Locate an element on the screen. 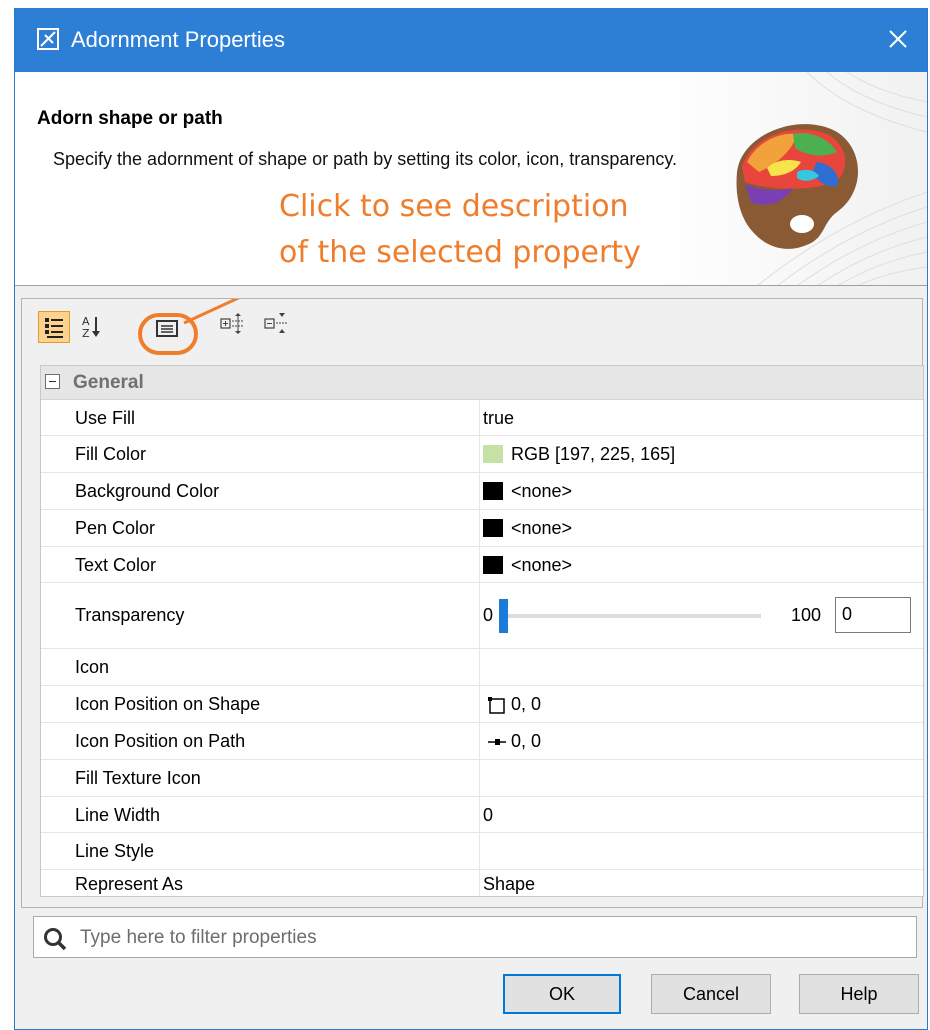 Image resolution: width=930 pixels, height=1030 pixels. close-button is located at coordinates (898, 40).